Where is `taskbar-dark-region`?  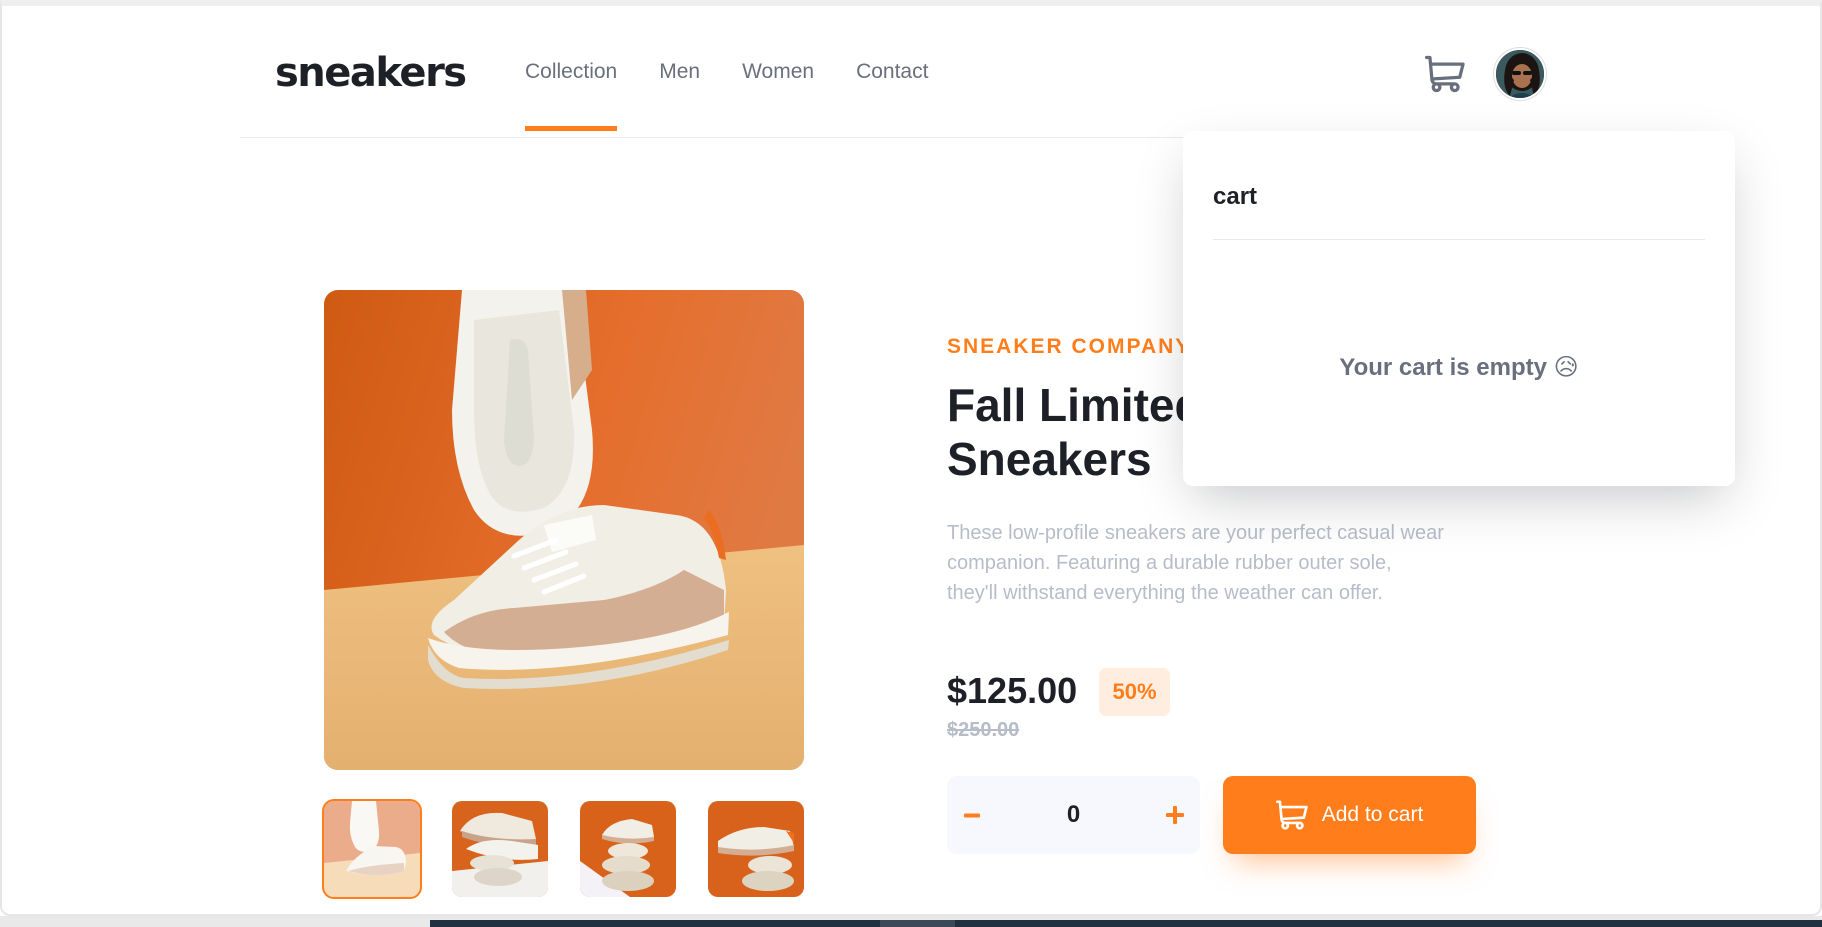
taskbar-dark-region is located at coordinates (1126, 923).